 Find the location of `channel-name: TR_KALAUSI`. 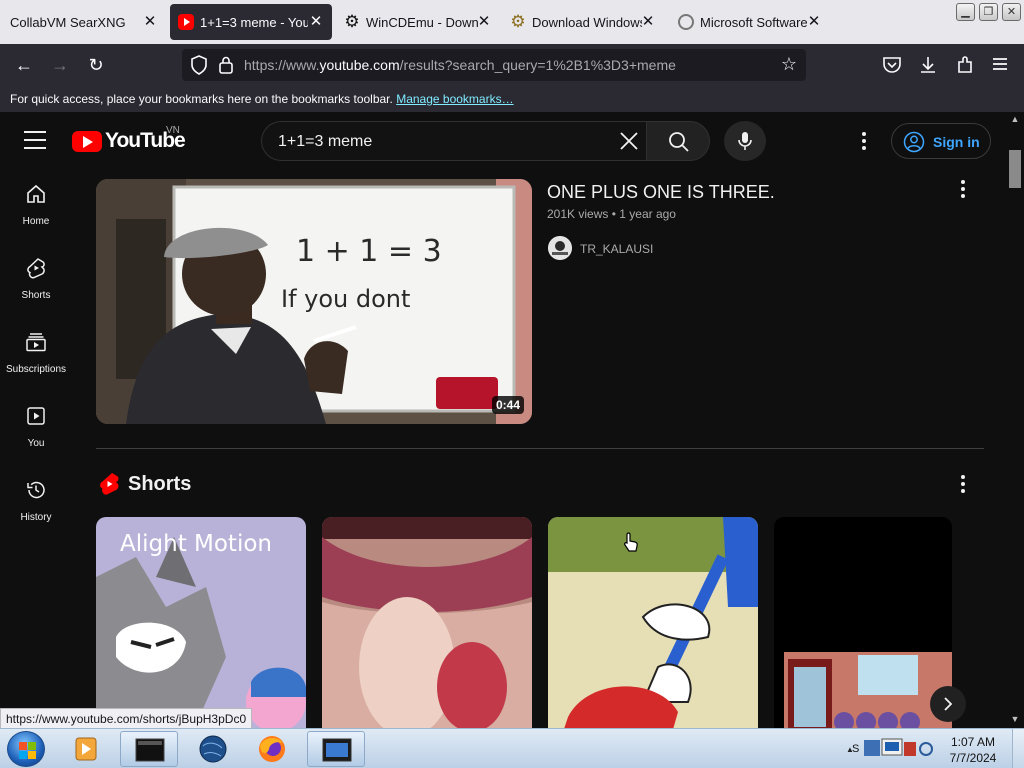

channel-name: TR_KALAUSI is located at coordinates (616, 249).